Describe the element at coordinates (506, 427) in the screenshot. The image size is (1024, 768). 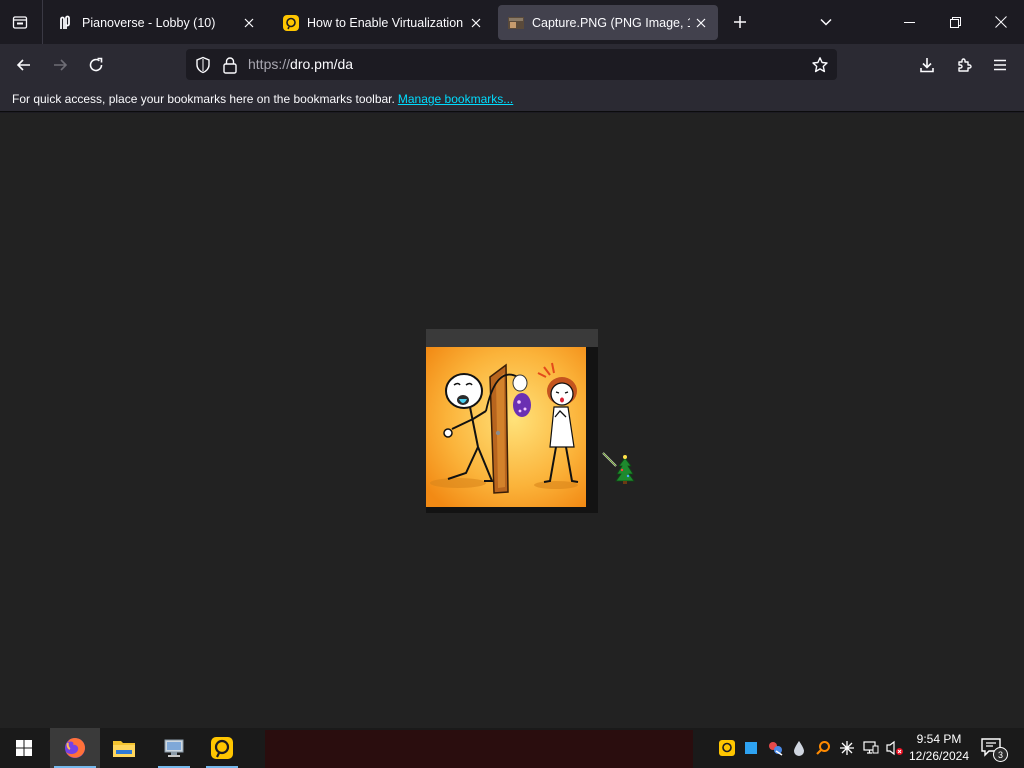
I see `cartoon-illustration` at that location.